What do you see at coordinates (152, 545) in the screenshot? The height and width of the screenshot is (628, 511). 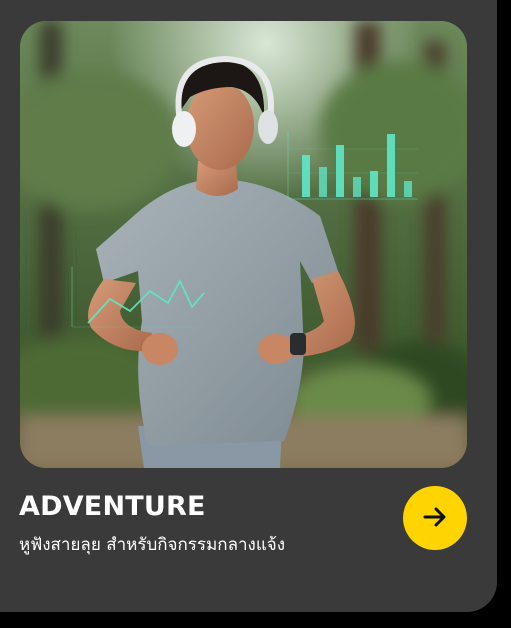 I see `card-subtitle: หูฟังสายลุย สำหรับกิจกรรมกลางแจ้ง` at bounding box center [152, 545].